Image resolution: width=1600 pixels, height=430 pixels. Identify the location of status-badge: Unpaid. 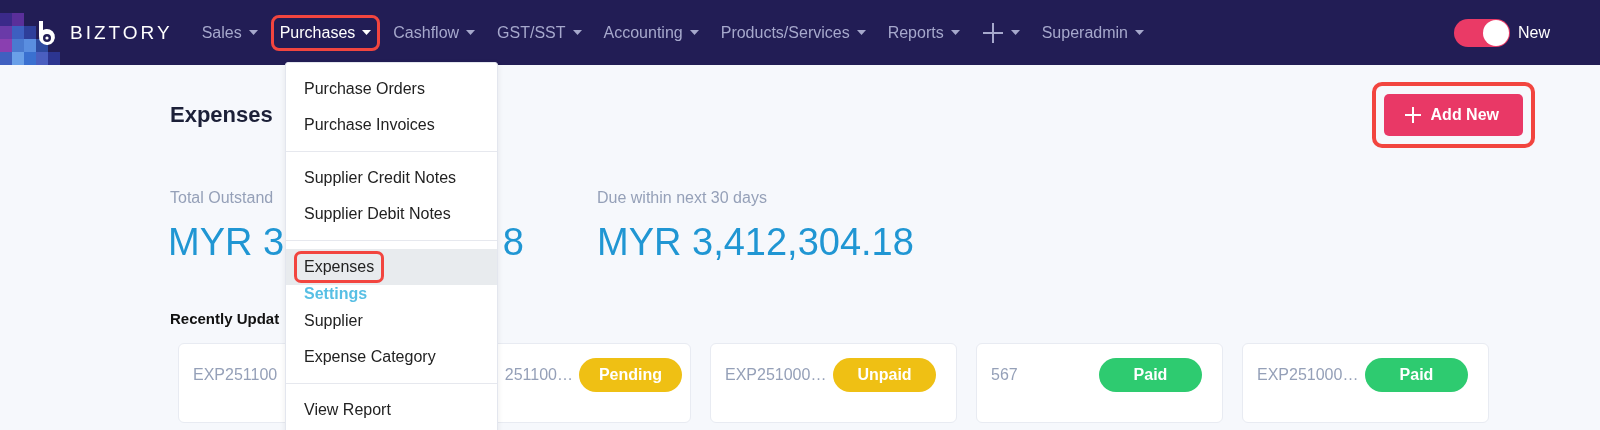
(884, 375).